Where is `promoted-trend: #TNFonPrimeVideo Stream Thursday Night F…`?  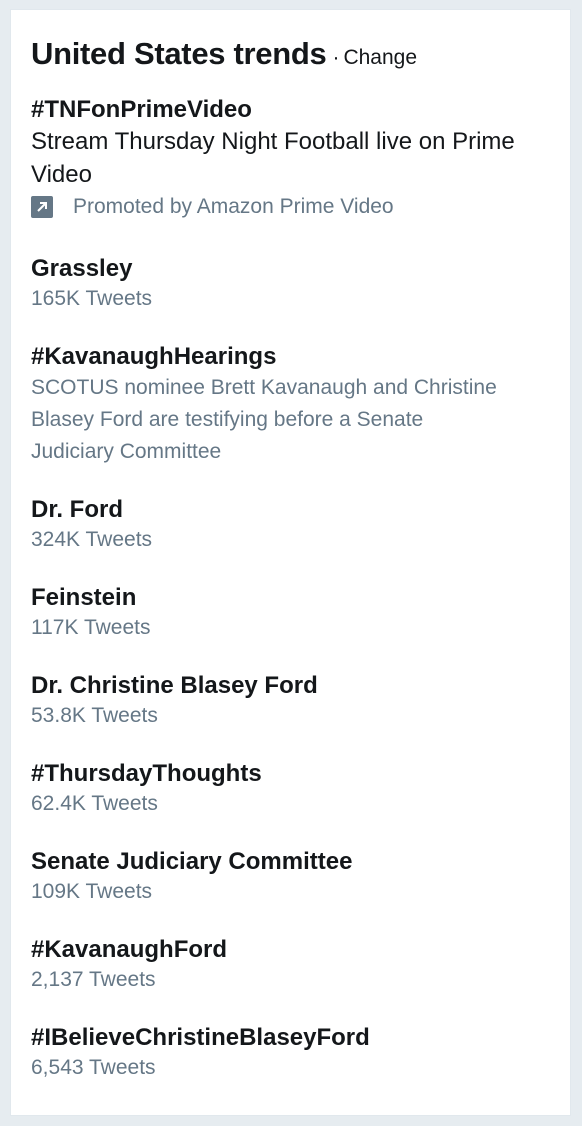
promoted-trend: #TNFonPrimeVideo Stream Thursday Night F… is located at coordinates (291, 159).